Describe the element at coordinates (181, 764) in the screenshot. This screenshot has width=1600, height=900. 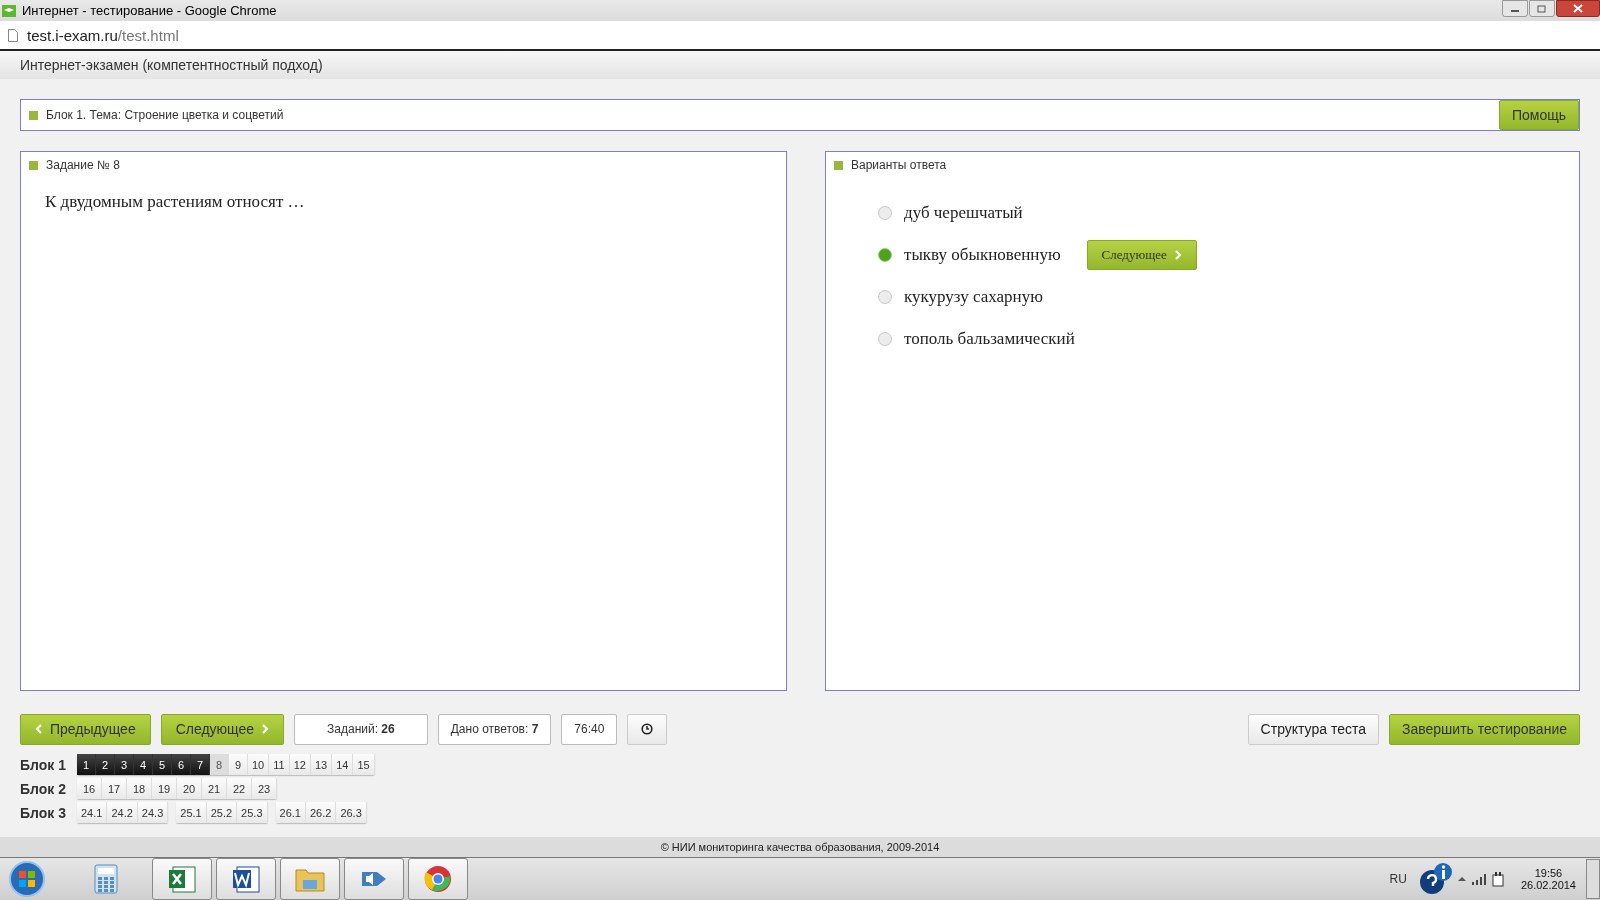
I see `task-number-button: 6` at that location.